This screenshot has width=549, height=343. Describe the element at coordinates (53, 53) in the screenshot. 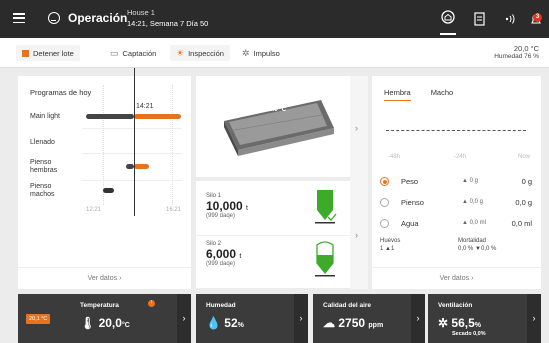

I see `stop-batch-label: Detener lote` at that location.